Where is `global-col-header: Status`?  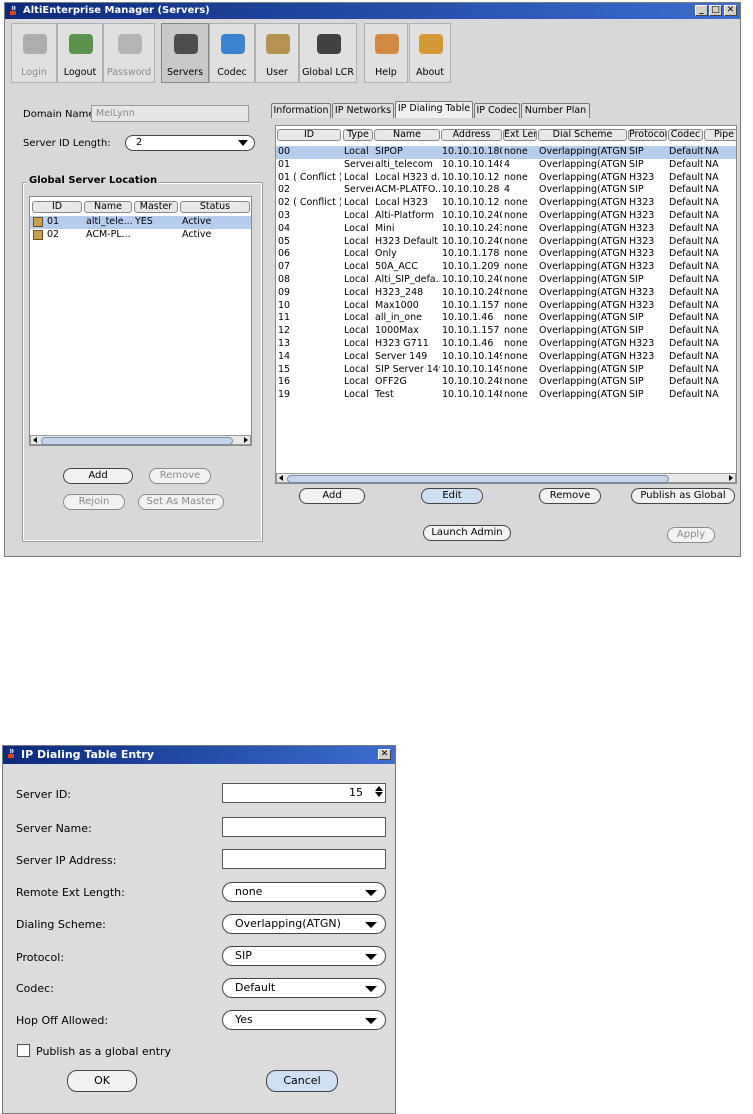 global-col-header: Status is located at coordinates (215, 207).